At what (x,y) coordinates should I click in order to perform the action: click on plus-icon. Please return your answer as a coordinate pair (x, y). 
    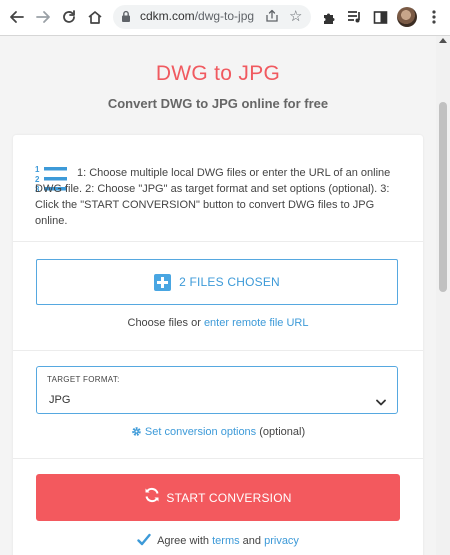
    Looking at the image, I should click on (163, 282).